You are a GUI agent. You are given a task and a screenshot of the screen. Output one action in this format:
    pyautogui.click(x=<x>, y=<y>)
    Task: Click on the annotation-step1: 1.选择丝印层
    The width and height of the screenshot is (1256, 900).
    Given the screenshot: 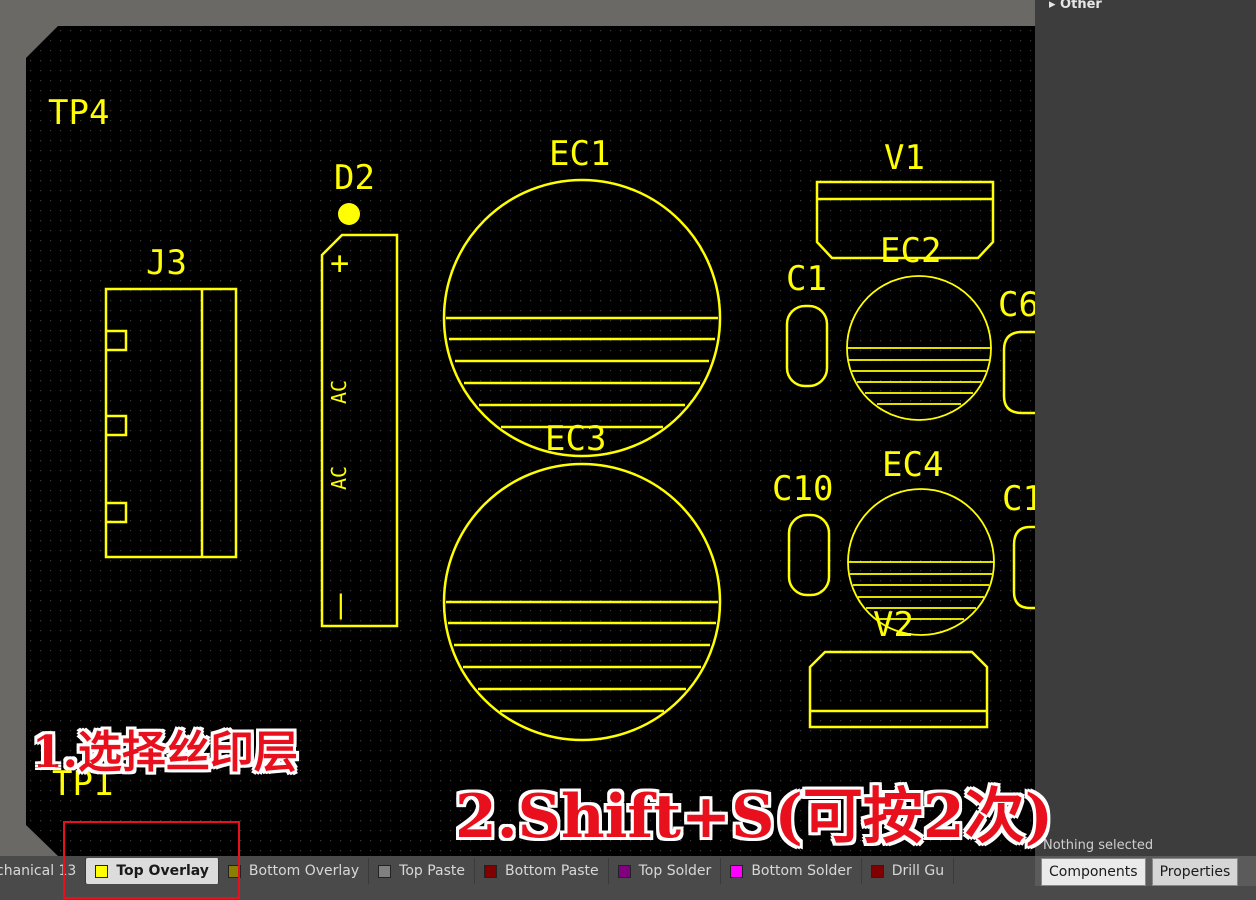 What is the action you would take?
    pyautogui.click(x=165, y=752)
    